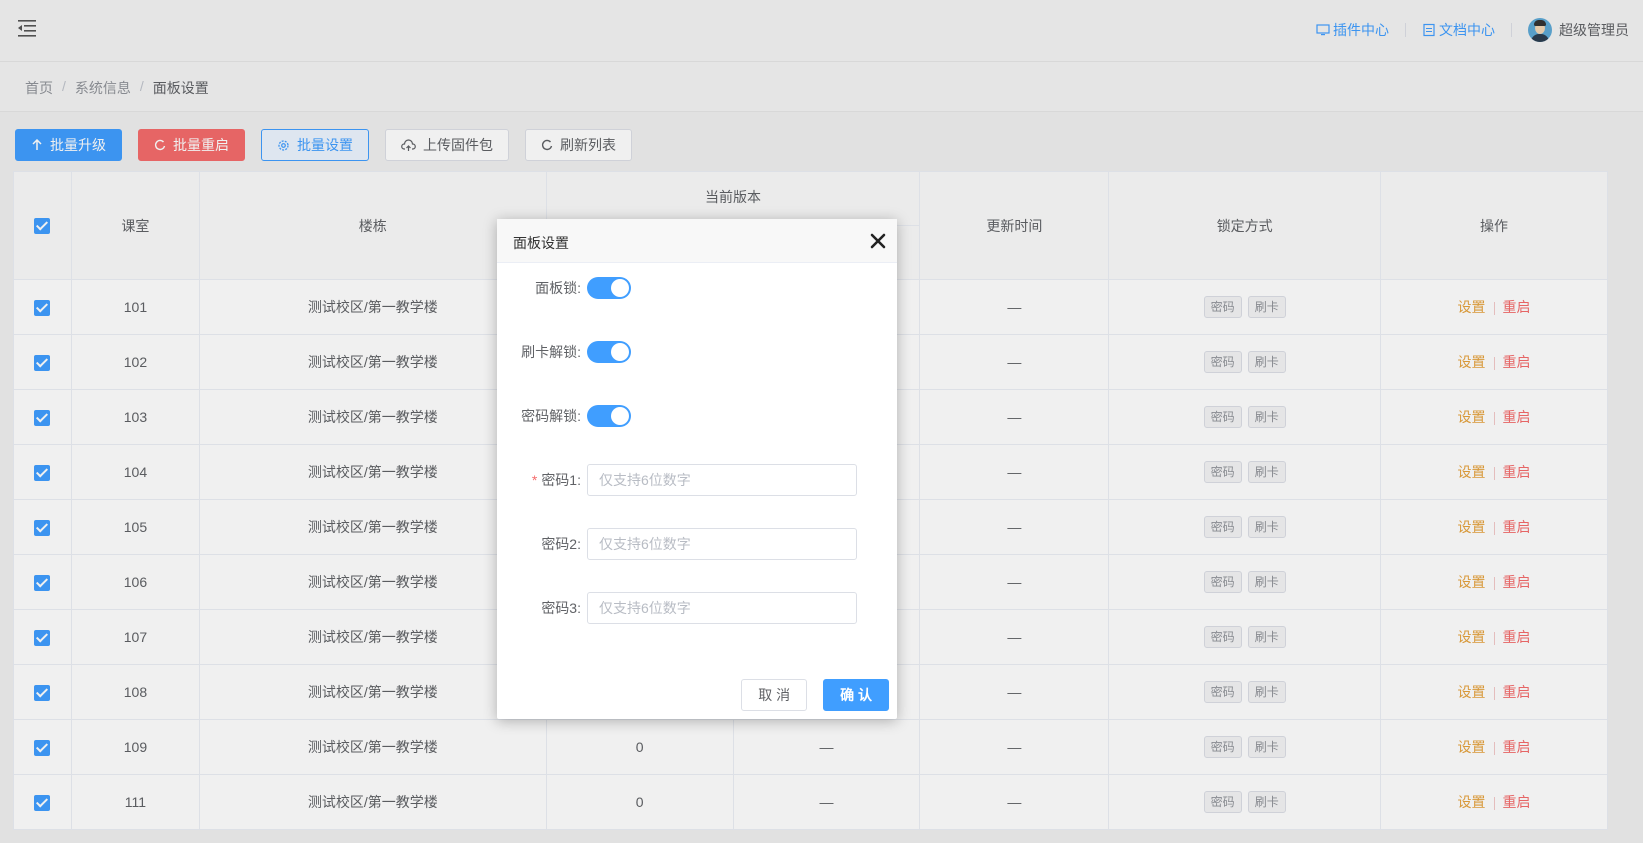 Image resolution: width=1643 pixels, height=843 pixels. I want to click on password1-label: * 密码1:, so click(542, 480).